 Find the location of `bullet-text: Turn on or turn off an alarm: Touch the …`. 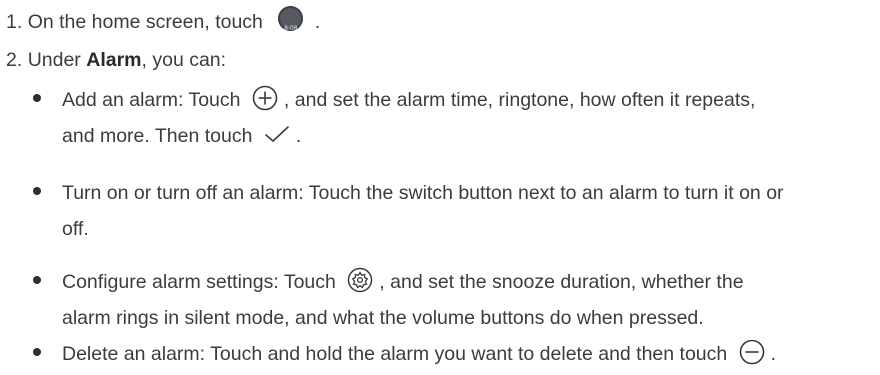

bullet-text: Turn on or turn off an alarm: Touch the … is located at coordinates (423, 193).